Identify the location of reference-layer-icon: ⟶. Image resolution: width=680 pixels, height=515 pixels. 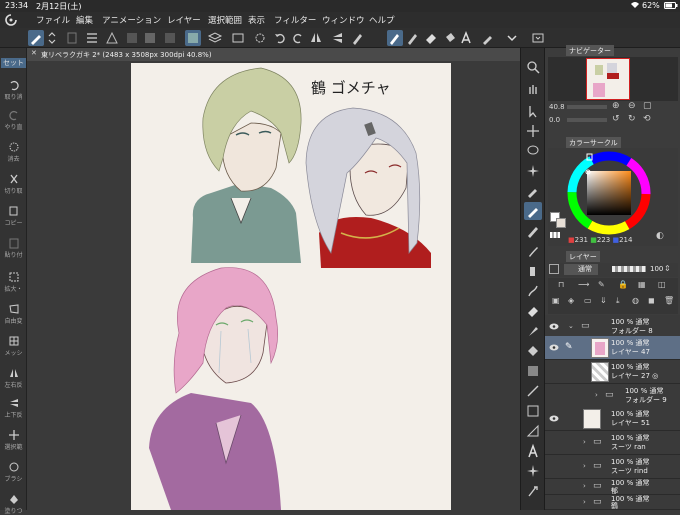
(583, 284).